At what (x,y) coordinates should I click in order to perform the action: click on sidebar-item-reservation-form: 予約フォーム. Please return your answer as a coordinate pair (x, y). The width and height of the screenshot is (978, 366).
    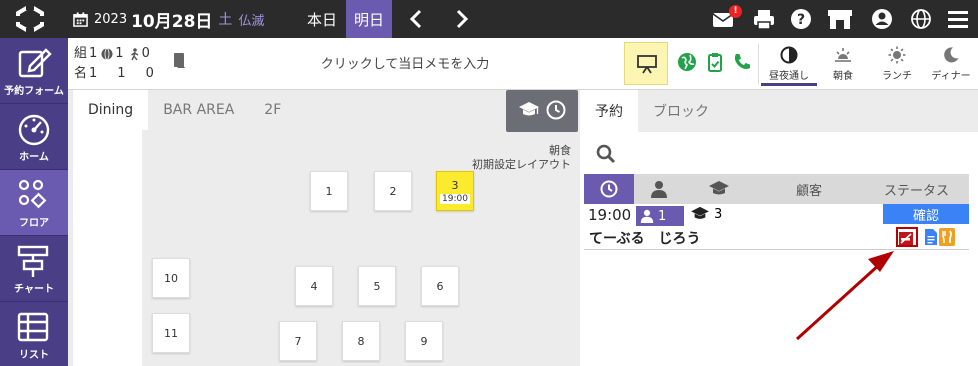
    Looking at the image, I should click on (34, 71).